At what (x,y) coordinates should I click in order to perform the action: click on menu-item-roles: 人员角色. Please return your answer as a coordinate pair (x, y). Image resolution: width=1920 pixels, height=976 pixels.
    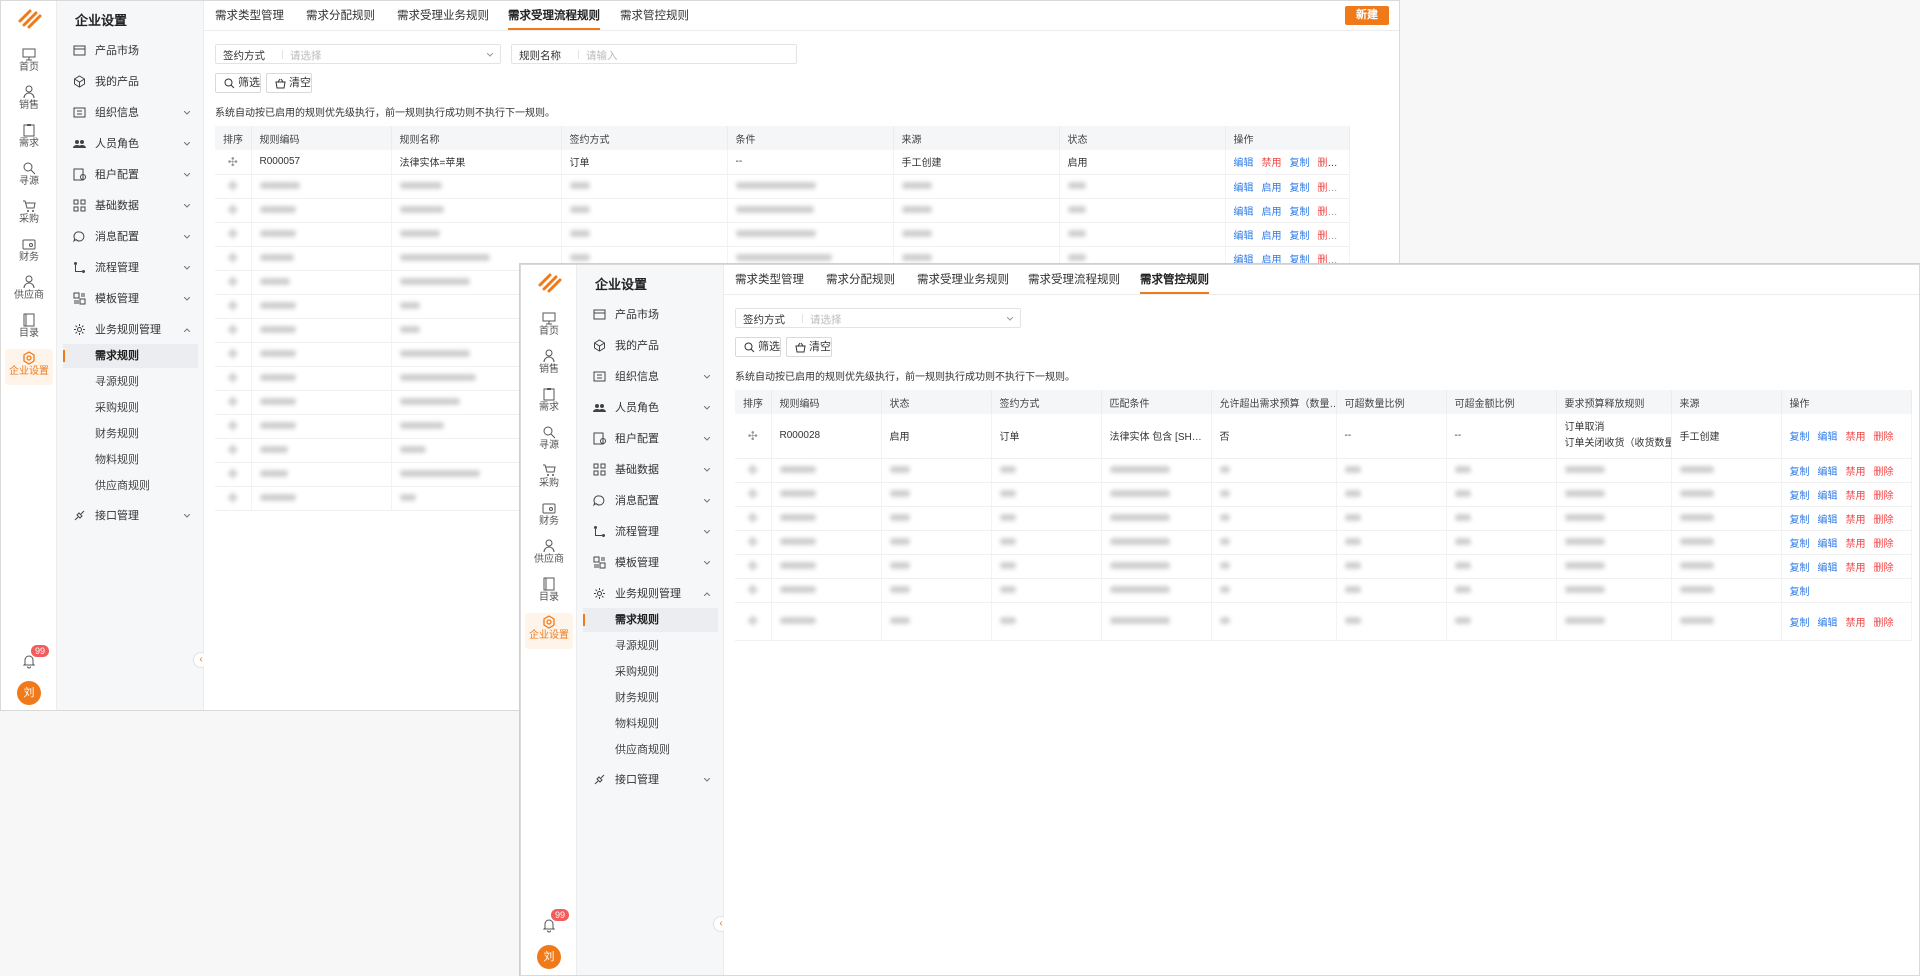
    Looking at the image, I should click on (130, 144).